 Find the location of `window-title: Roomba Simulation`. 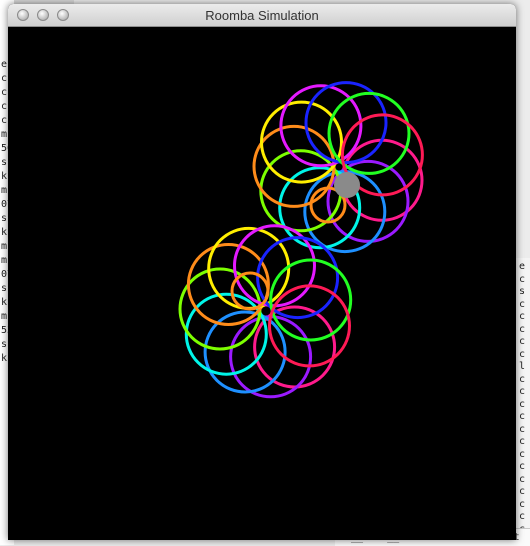

window-title: Roomba Simulation is located at coordinates (262, 15).